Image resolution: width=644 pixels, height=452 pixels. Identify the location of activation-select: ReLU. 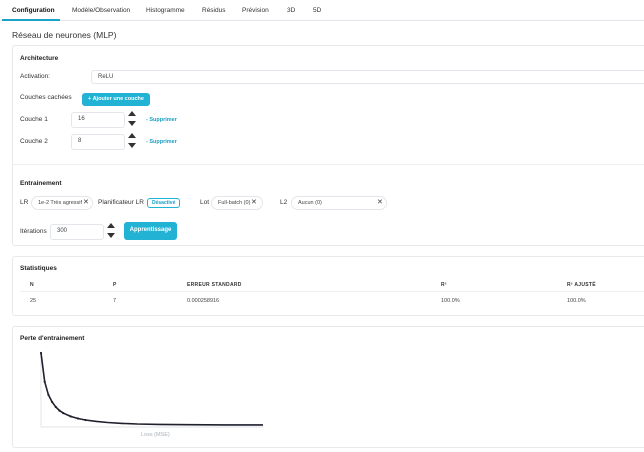
(367, 77).